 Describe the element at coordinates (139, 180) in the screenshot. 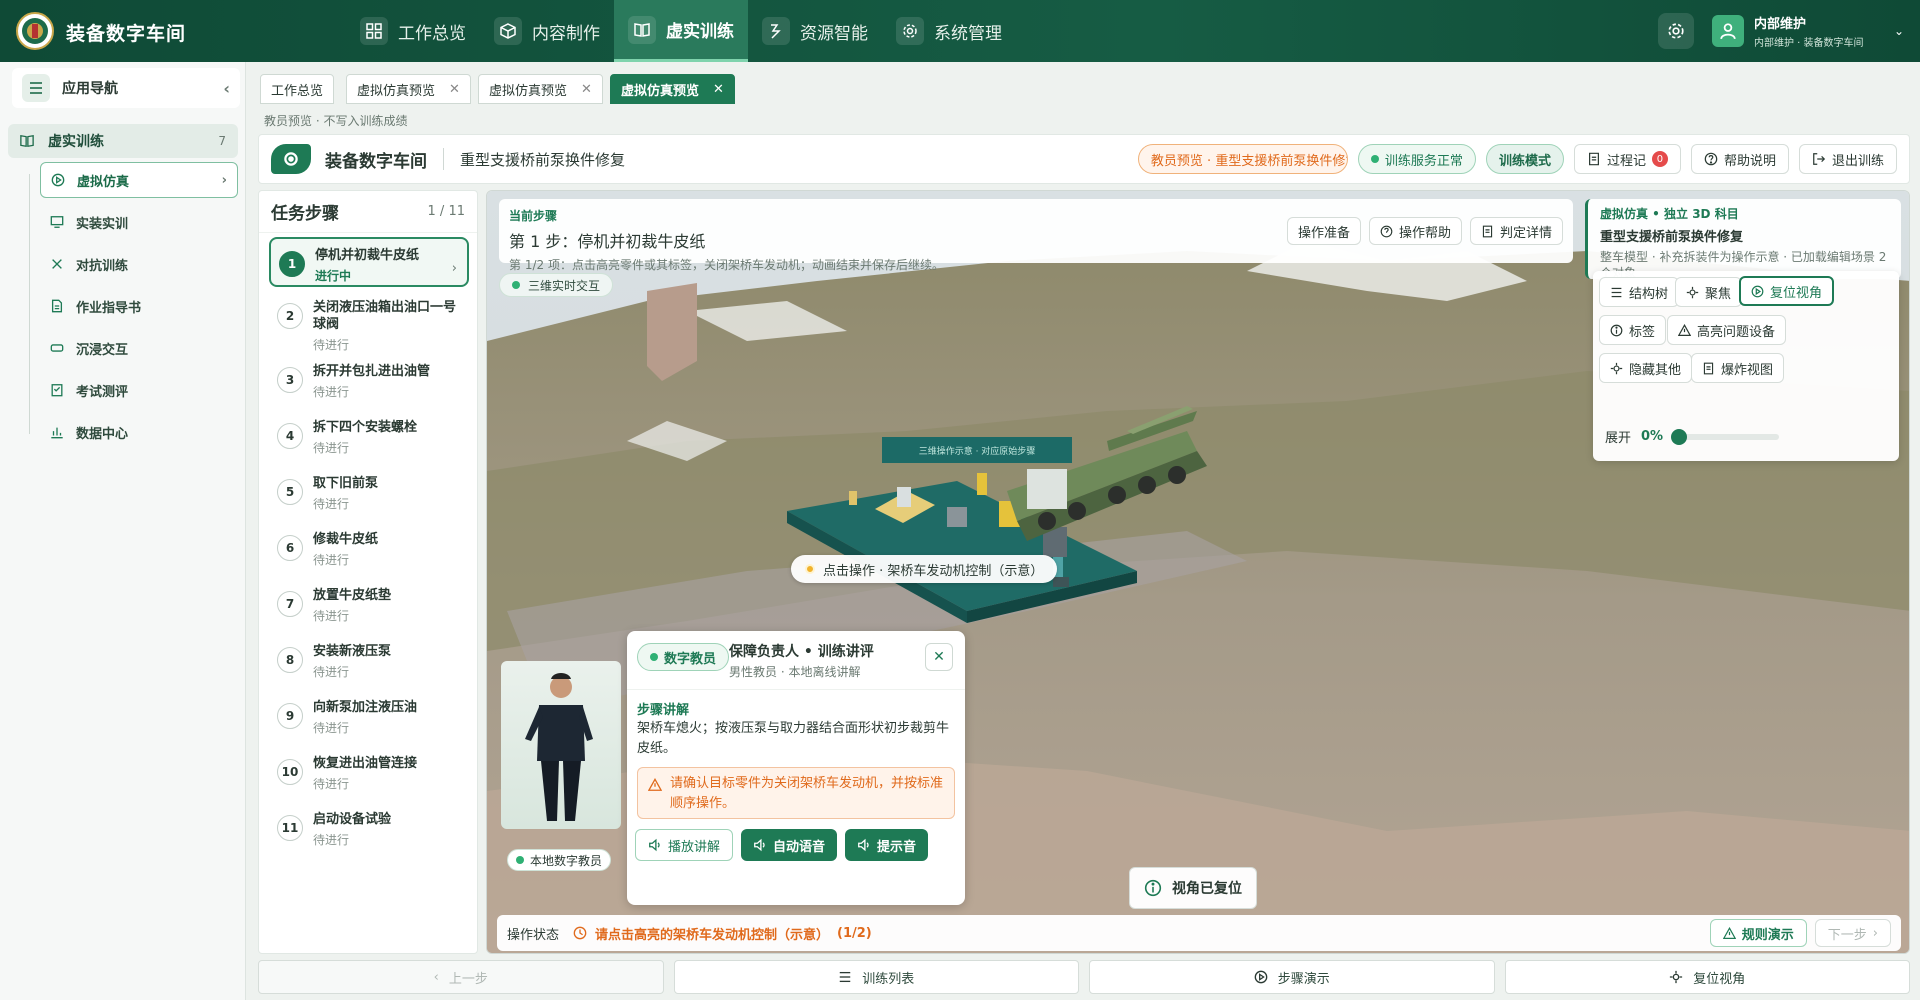

I see `sidebar-item-virtual-sim: 虚拟仿真 ›` at that location.